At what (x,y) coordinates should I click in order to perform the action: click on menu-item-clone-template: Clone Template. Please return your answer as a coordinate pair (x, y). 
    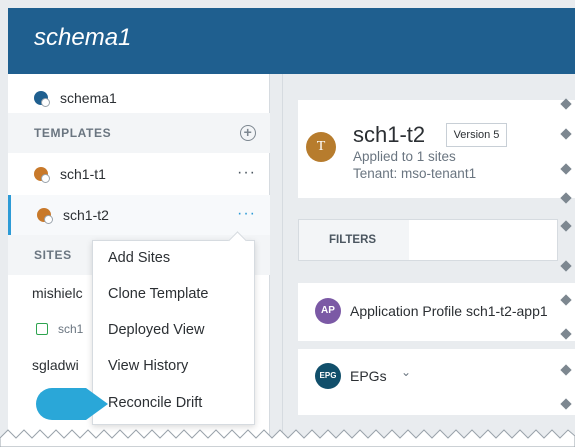
    Looking at the image, I should click on (158, 294).